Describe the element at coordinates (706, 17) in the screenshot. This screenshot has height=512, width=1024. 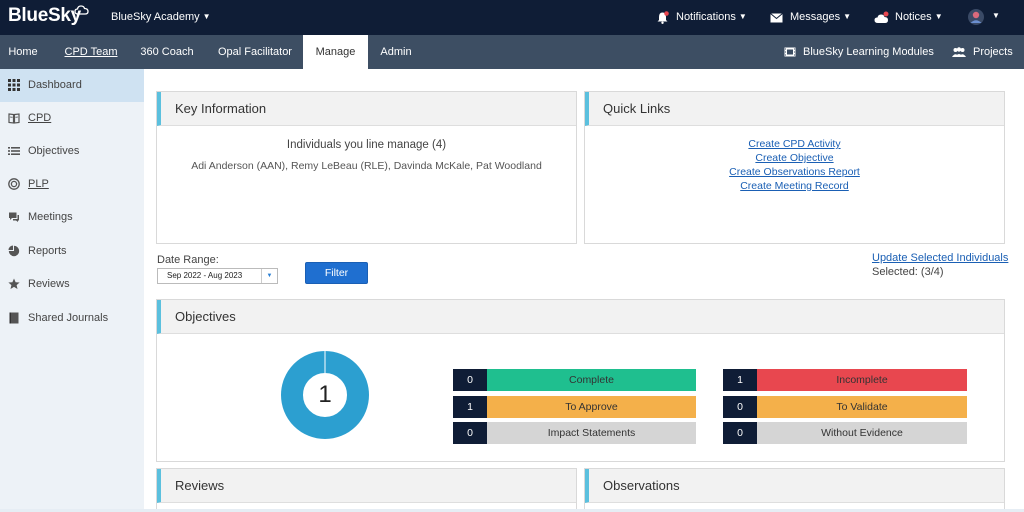
I see `notifications-label: Notifications` at that location.